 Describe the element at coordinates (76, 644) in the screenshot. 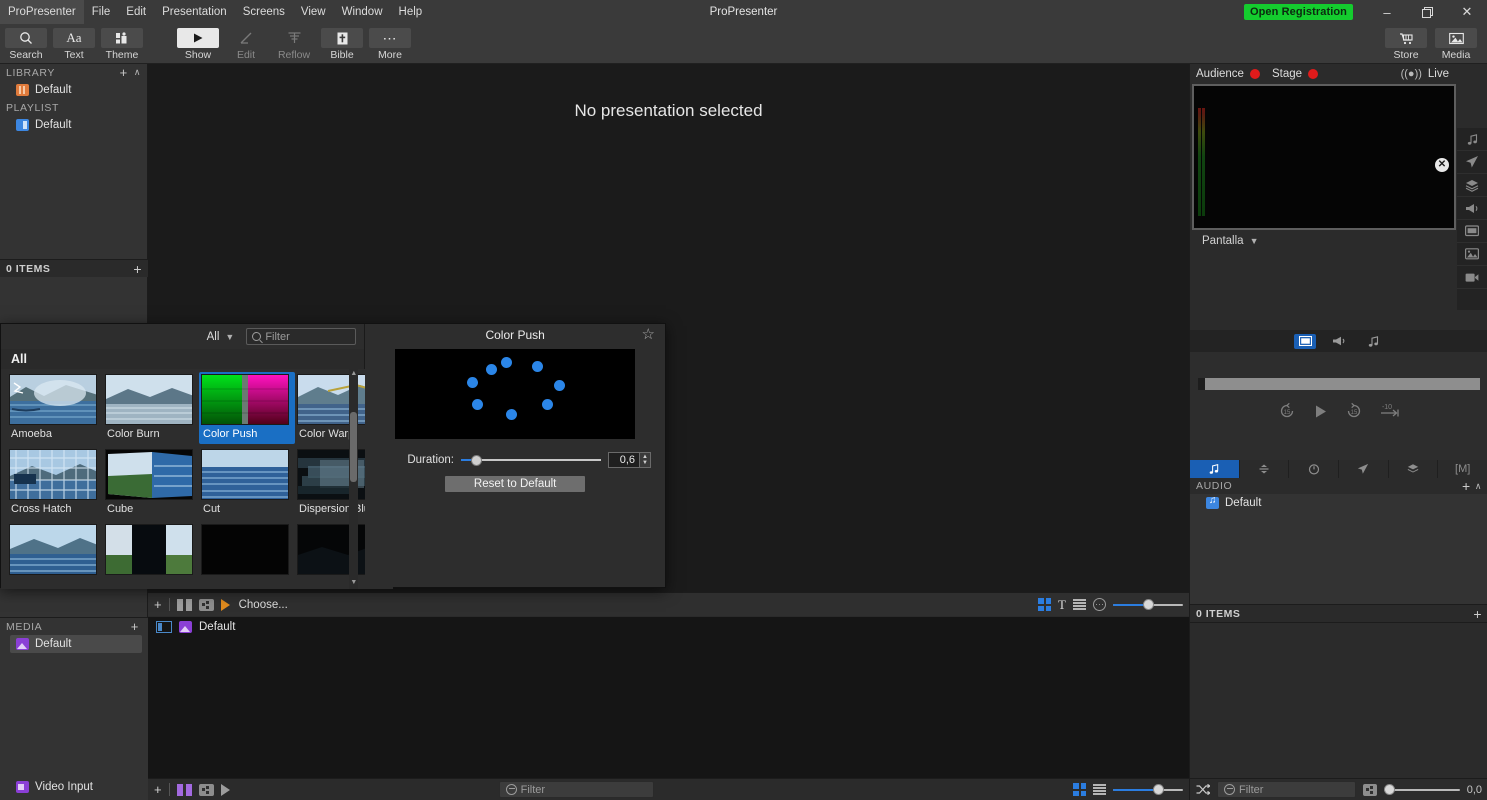

I see `media-item-default: Default` at that location.